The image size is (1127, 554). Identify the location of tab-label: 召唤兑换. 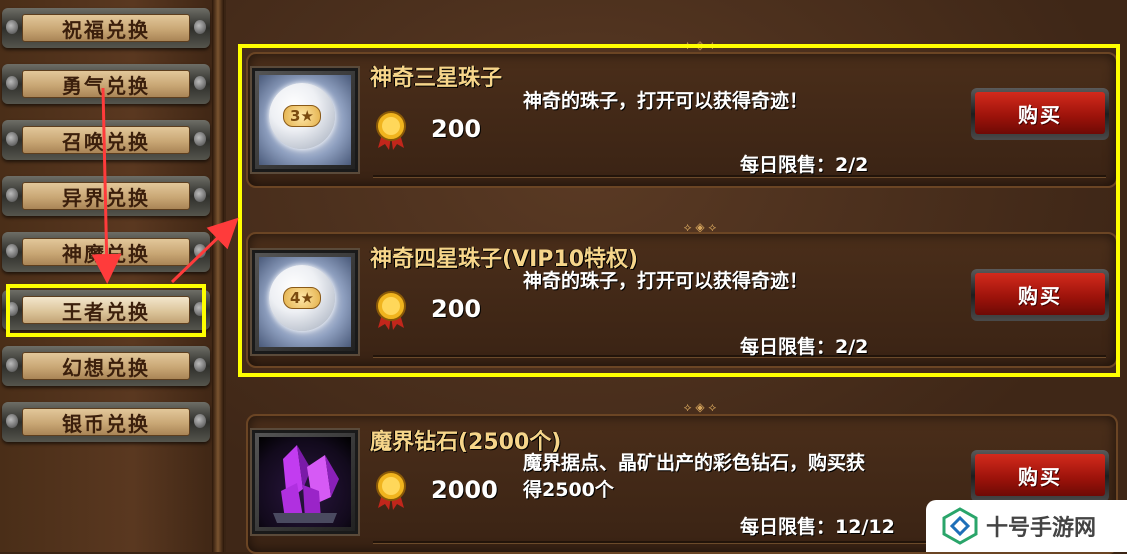
(106, 141).